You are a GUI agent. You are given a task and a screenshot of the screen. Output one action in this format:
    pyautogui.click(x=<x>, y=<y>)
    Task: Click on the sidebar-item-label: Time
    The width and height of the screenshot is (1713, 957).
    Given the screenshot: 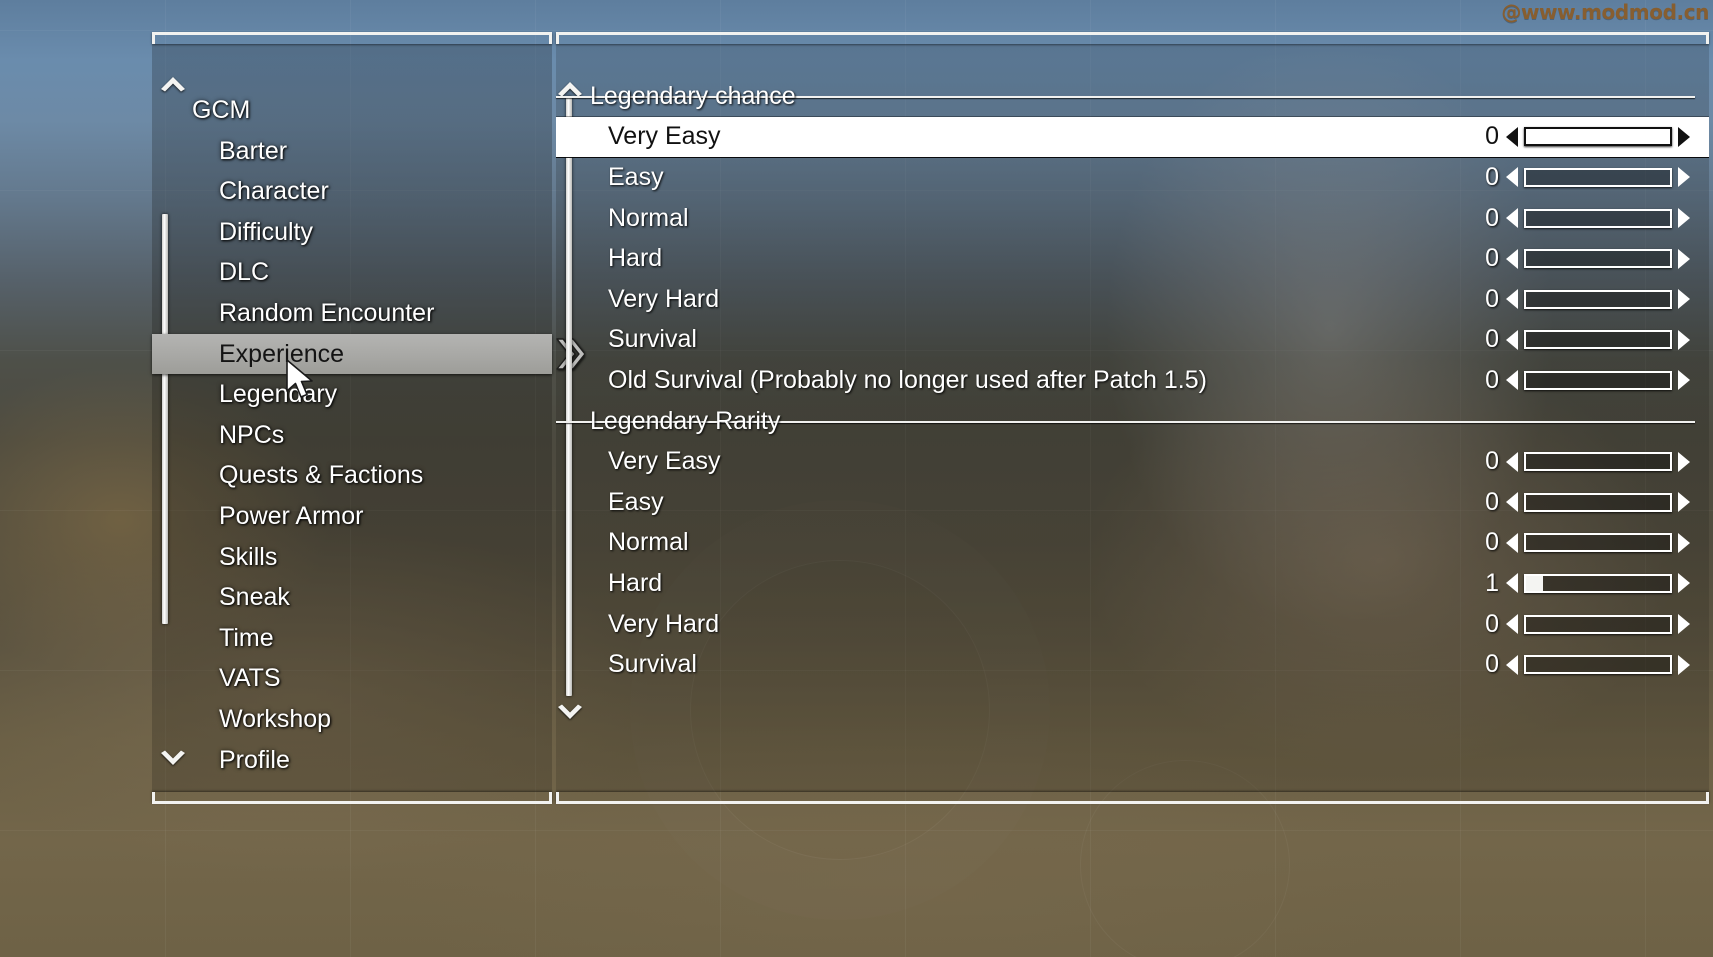 What is the action you would take?
    pyautogui.click(x=246, y=637)
    